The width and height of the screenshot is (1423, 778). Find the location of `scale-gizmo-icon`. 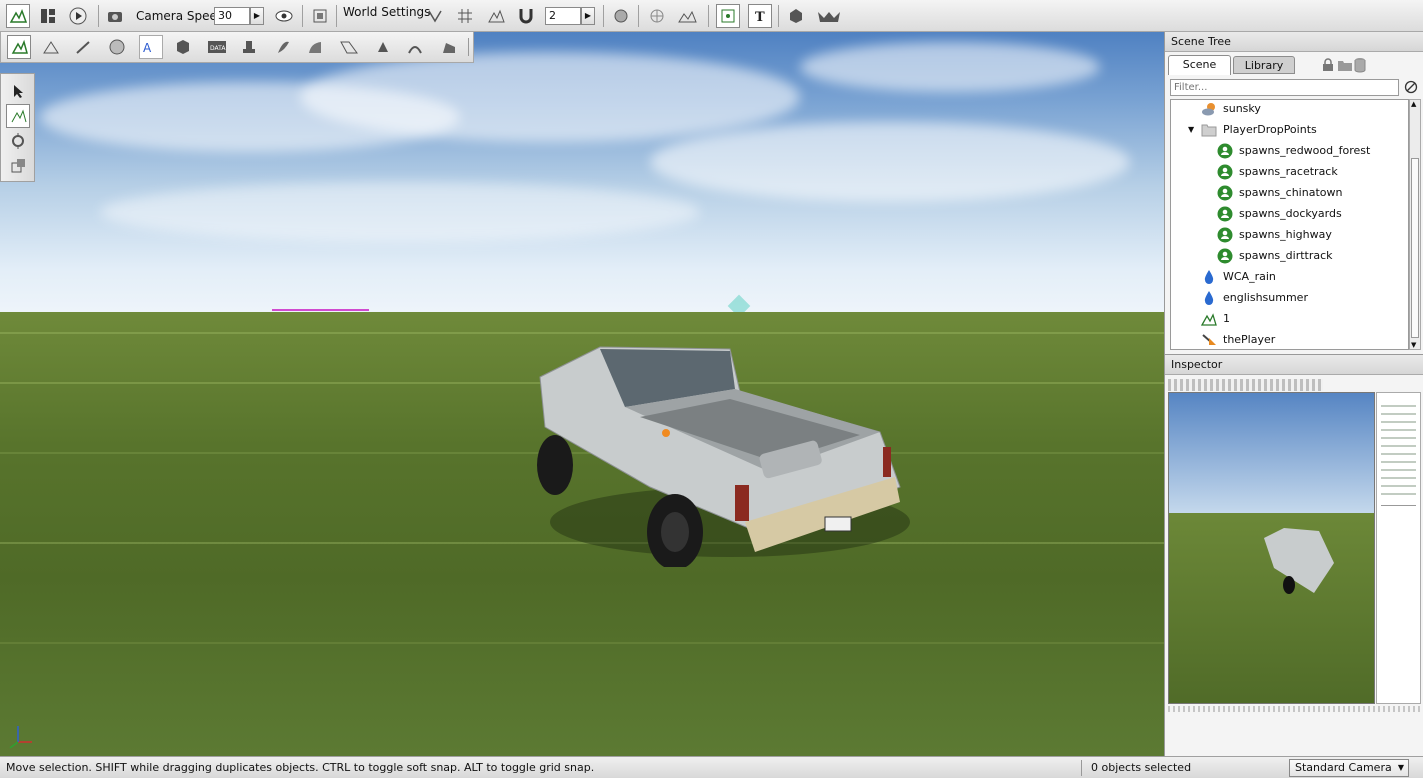

scale-gizmo-icon is located at coordinates (18, 166).